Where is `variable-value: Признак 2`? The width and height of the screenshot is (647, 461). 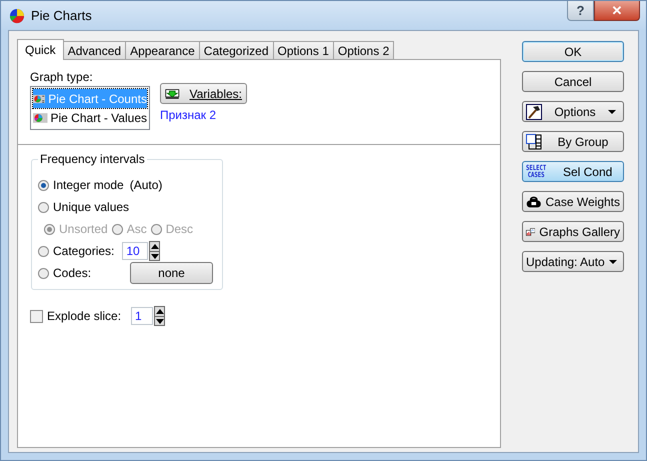
variable-value: Признак 2 is located at coordinates (189, 115).